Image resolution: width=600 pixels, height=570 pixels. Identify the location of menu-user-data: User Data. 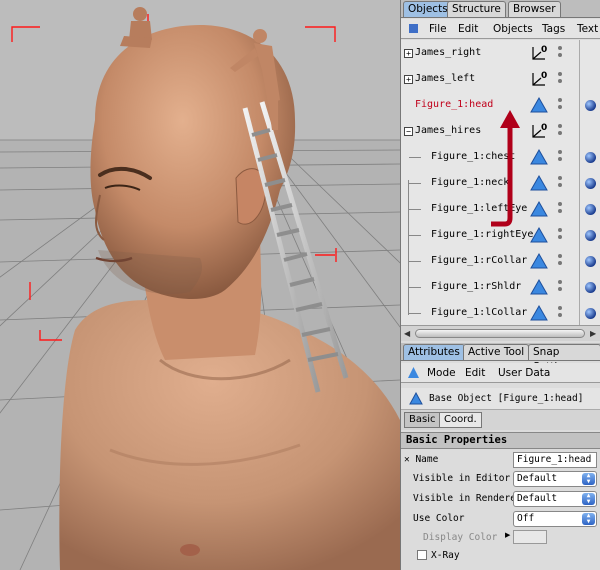
(524, 373).